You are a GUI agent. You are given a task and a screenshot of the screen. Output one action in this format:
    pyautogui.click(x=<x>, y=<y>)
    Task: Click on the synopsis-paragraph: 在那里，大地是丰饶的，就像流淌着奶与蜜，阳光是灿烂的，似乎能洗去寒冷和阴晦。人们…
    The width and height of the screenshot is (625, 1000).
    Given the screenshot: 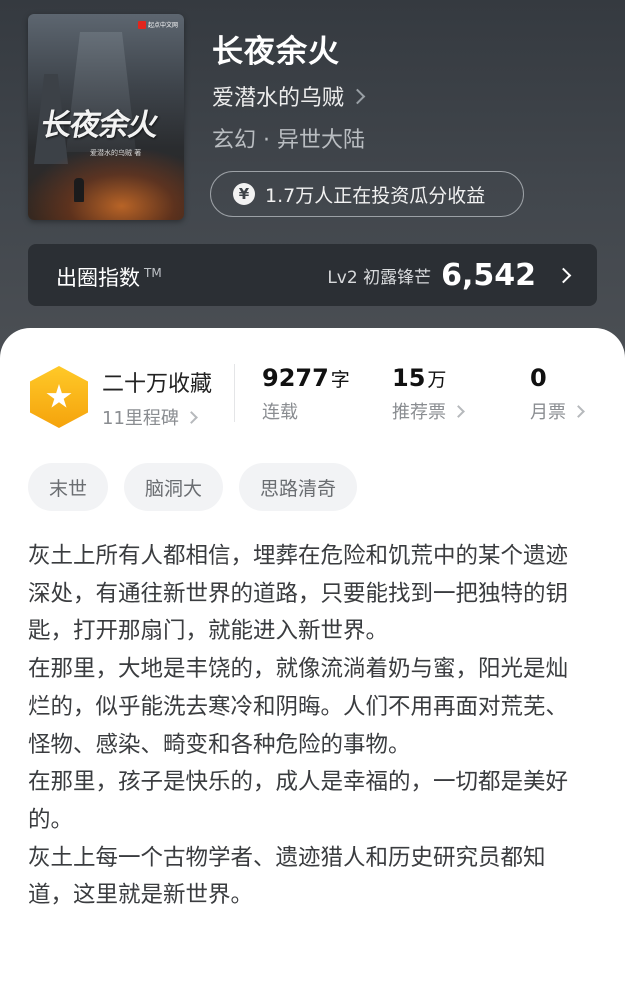 What is the action you would take?
    pyautogui.click(x=298, y=707)
    